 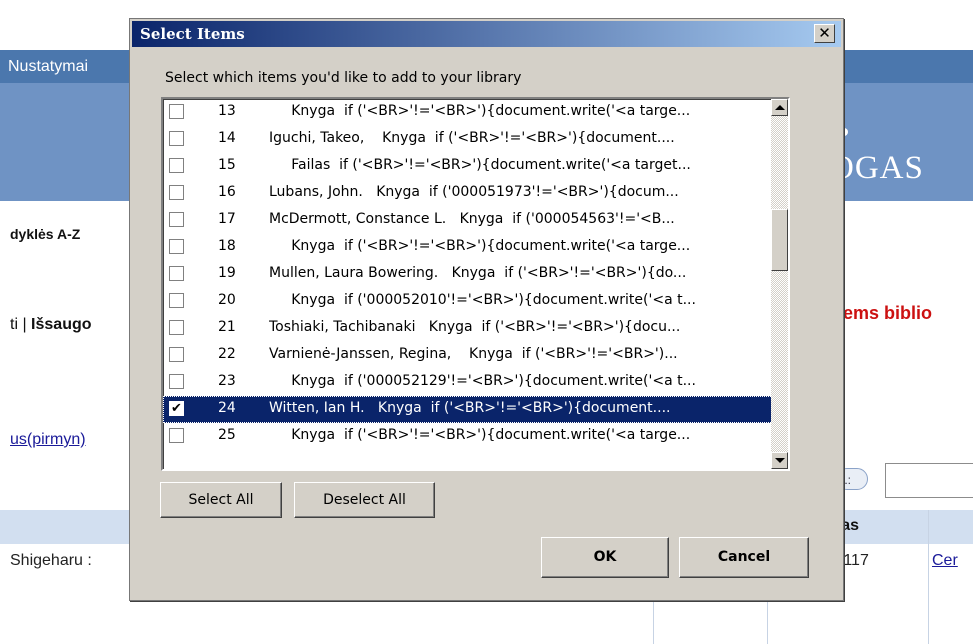 I want to click on focus-rect, so click(x=468, y=409).